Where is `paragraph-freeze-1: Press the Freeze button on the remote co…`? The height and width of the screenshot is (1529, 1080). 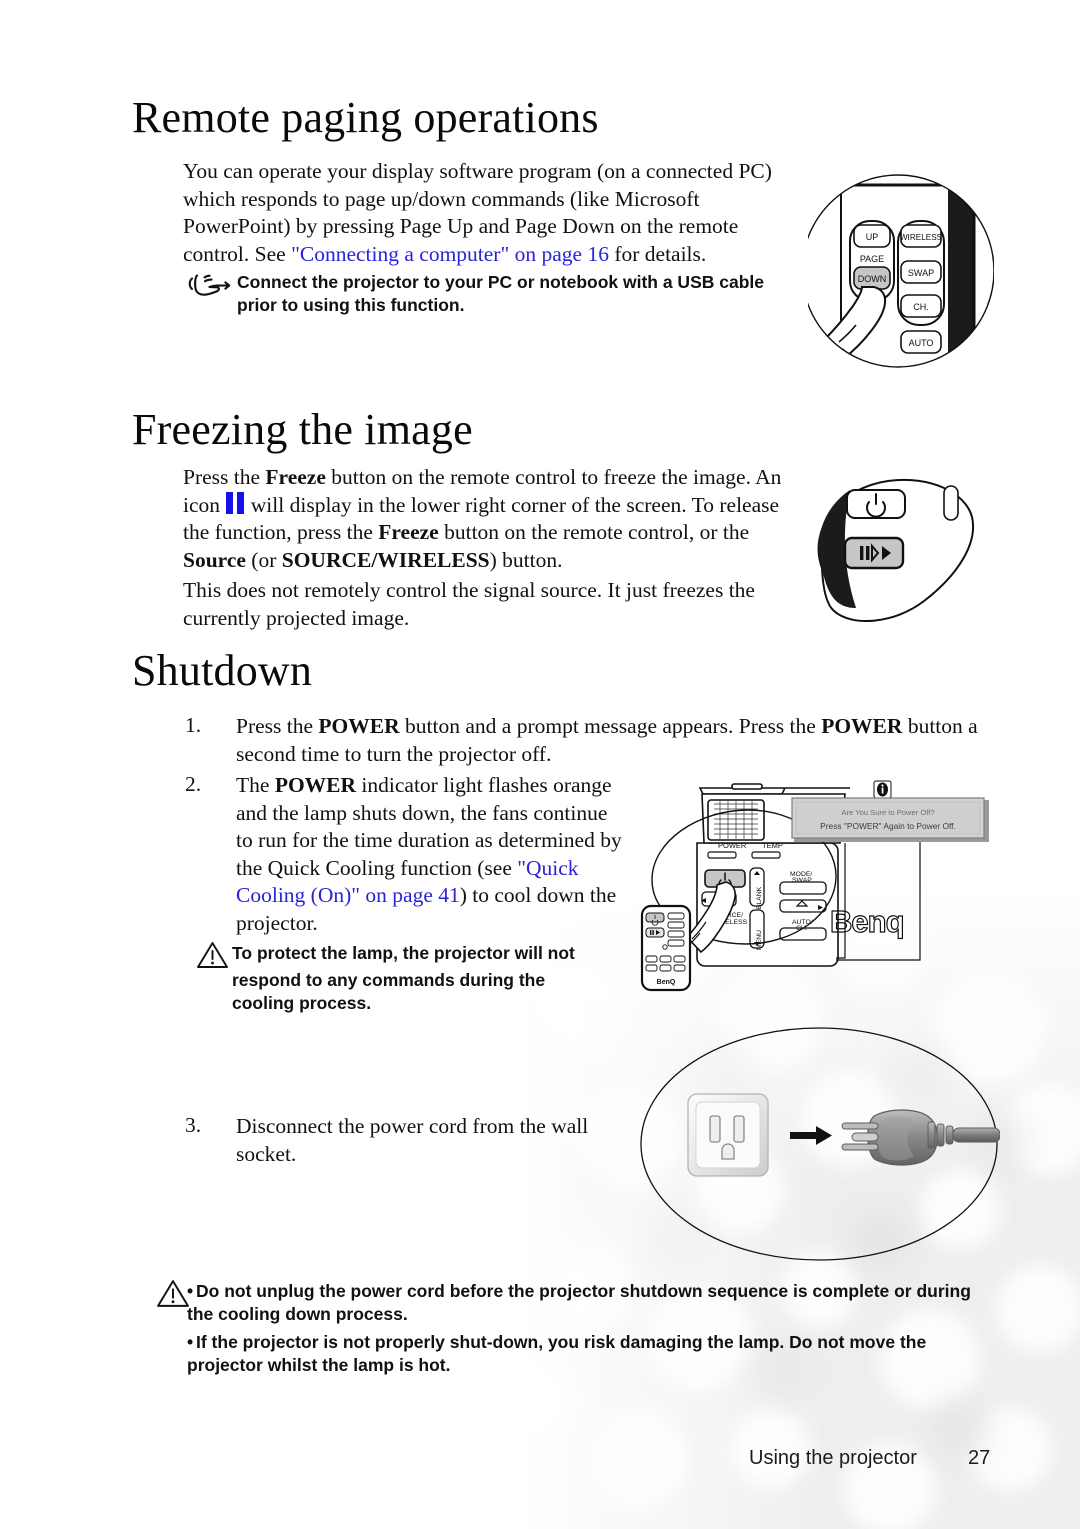 paragraph-freeze-1: Press the Freeze button on the remote co… is located at coordinates (489, 519).